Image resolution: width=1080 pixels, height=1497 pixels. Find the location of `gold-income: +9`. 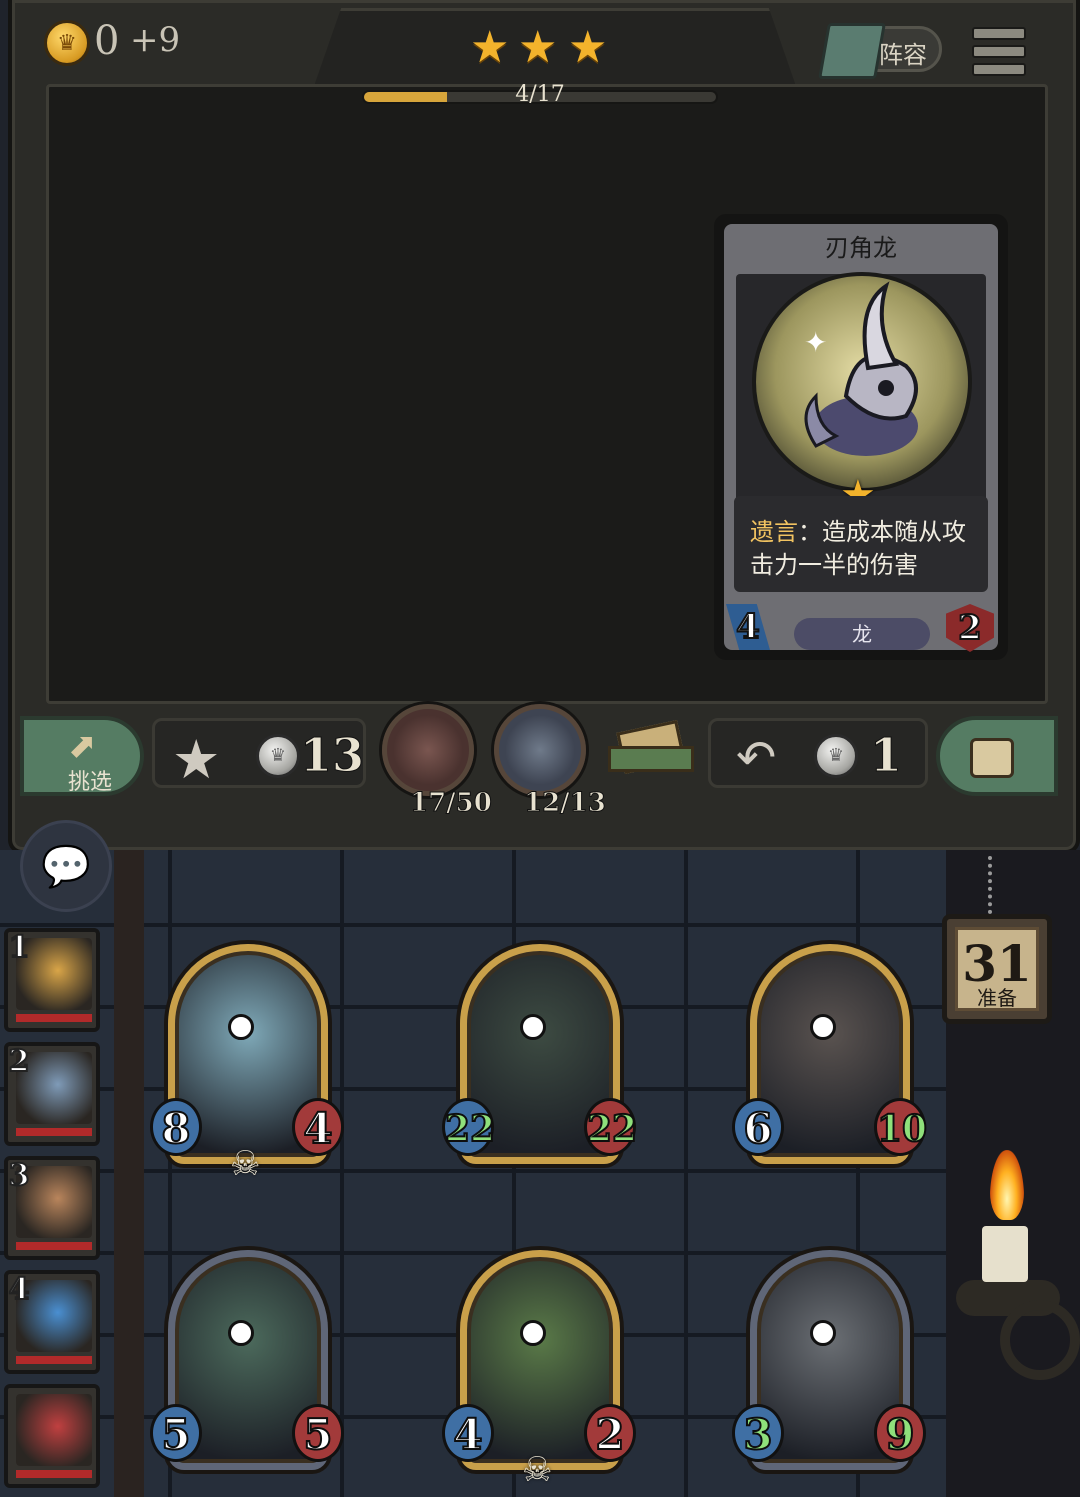

gold-income: +9 is located at coordinates (155, 40).